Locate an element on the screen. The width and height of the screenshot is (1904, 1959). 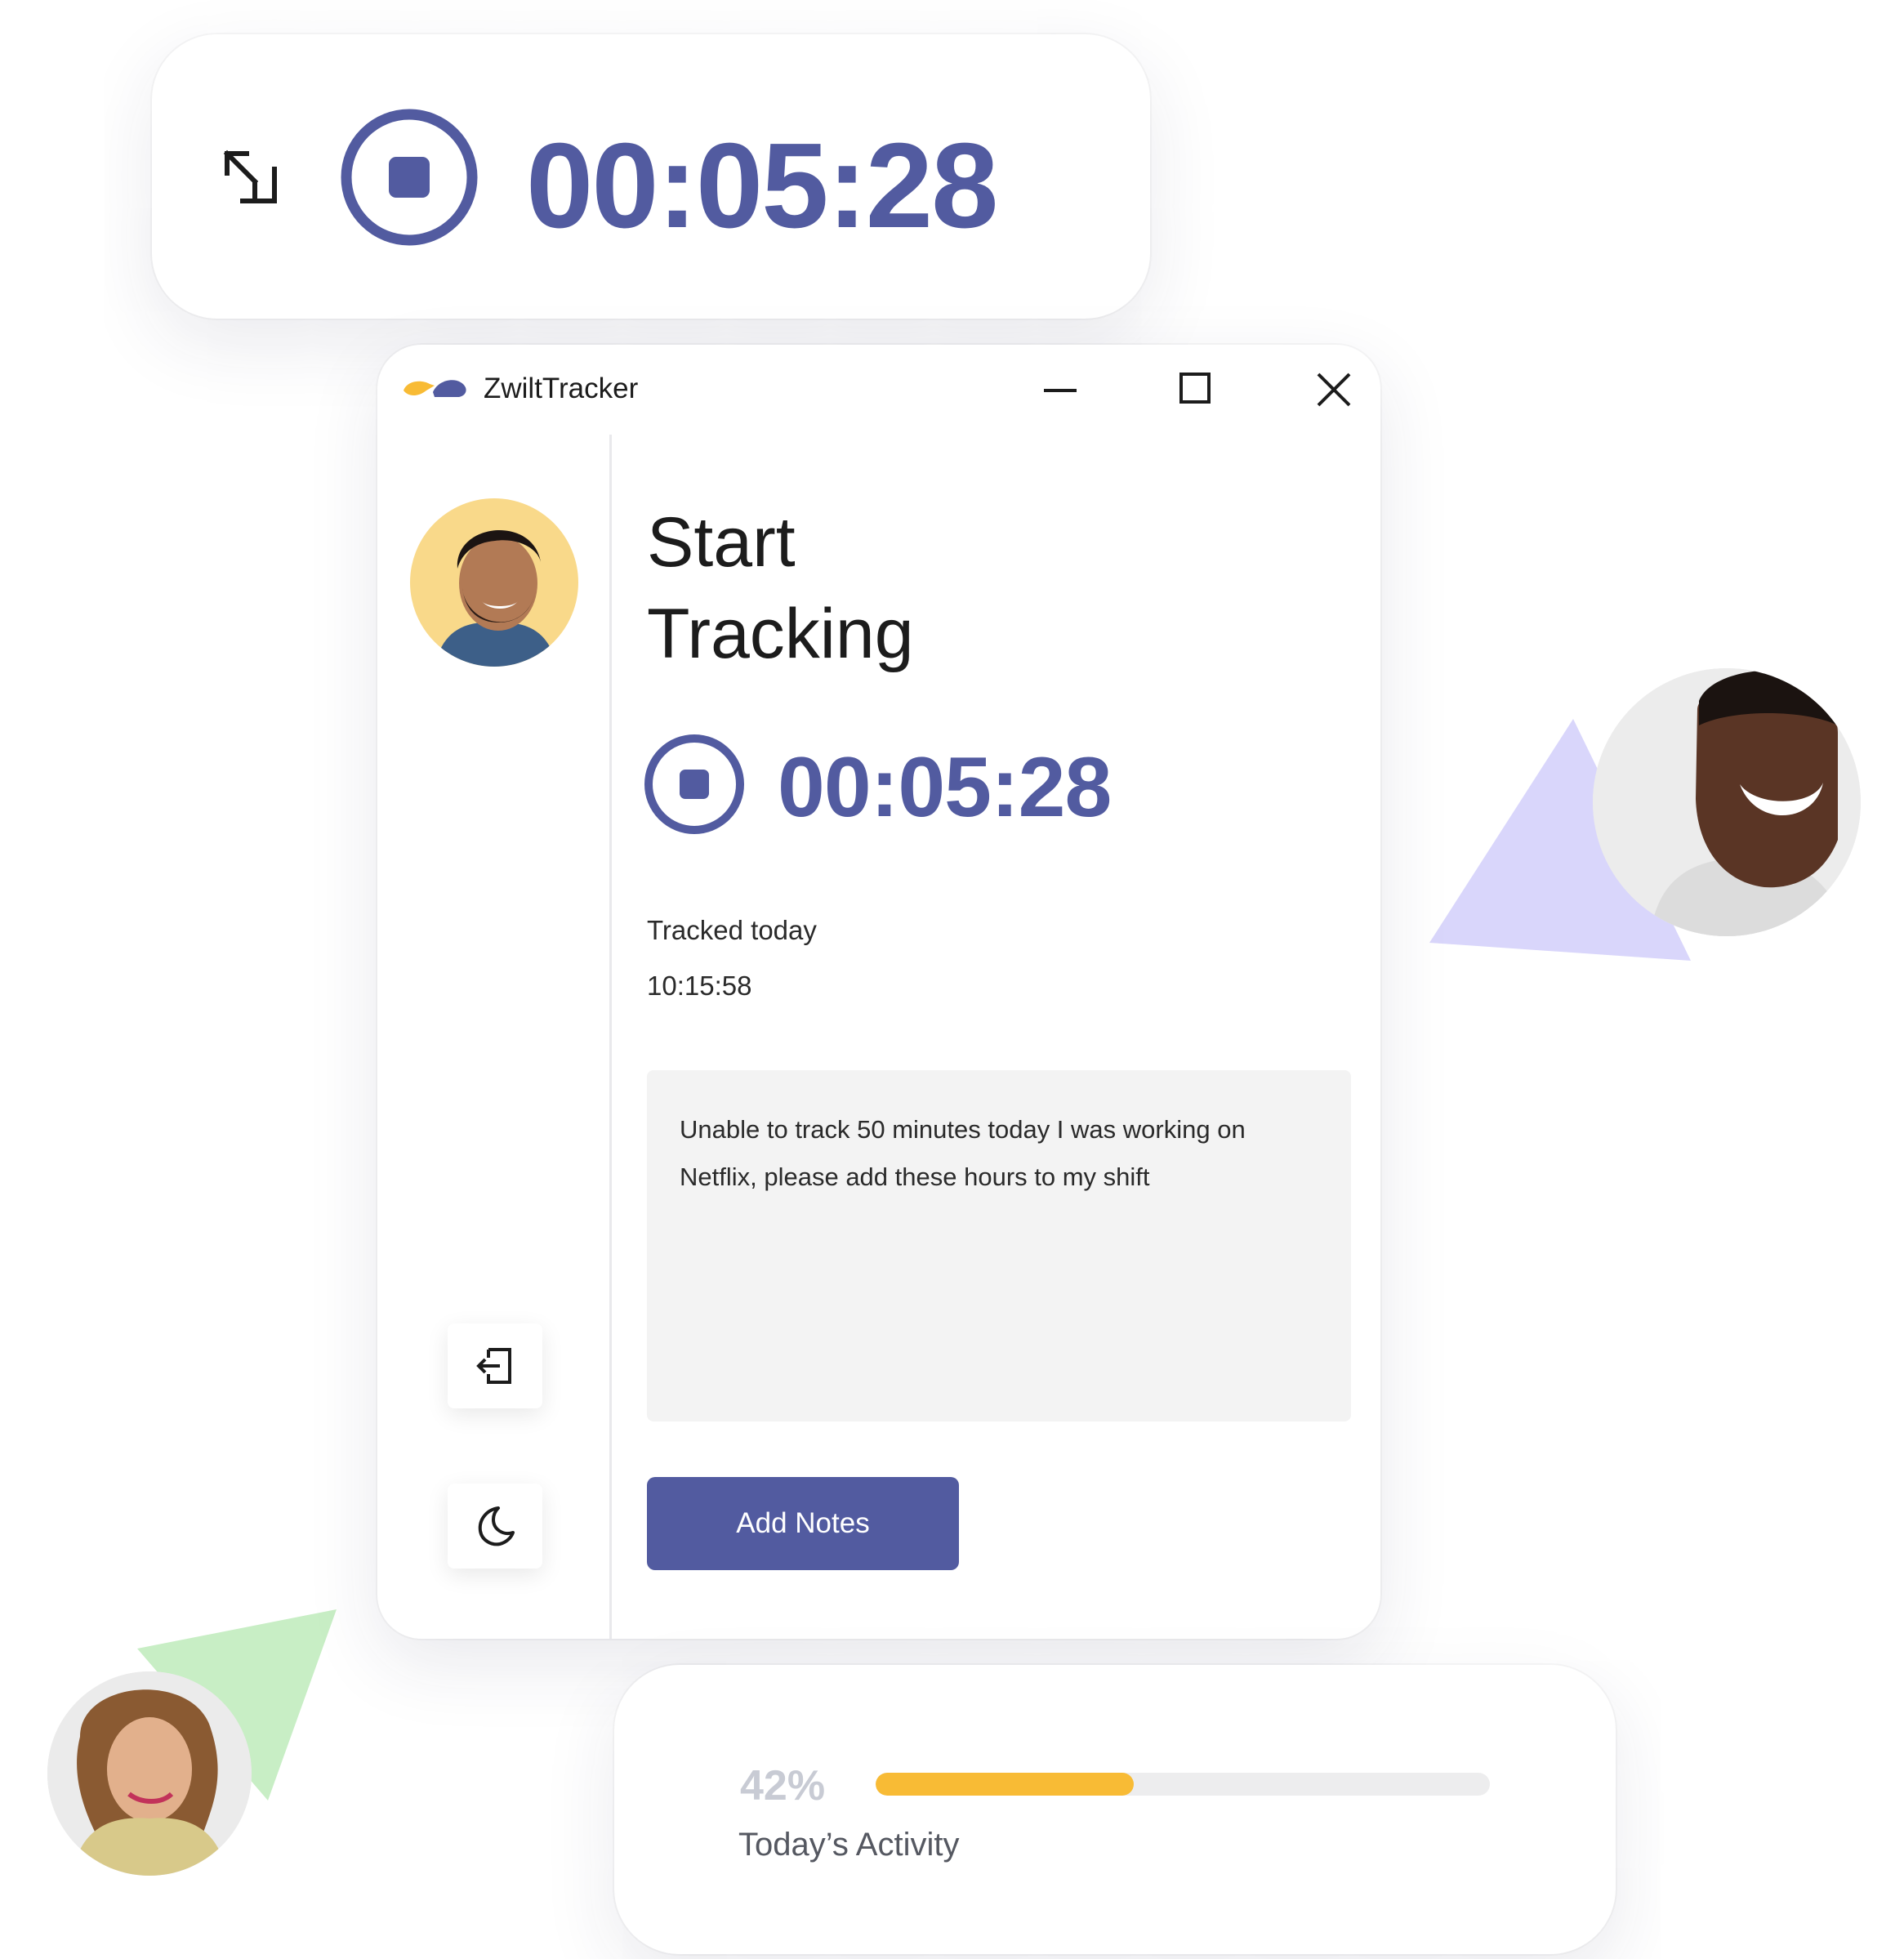
add-notes-button: Add Notes is located at coordinates (803, 1523).